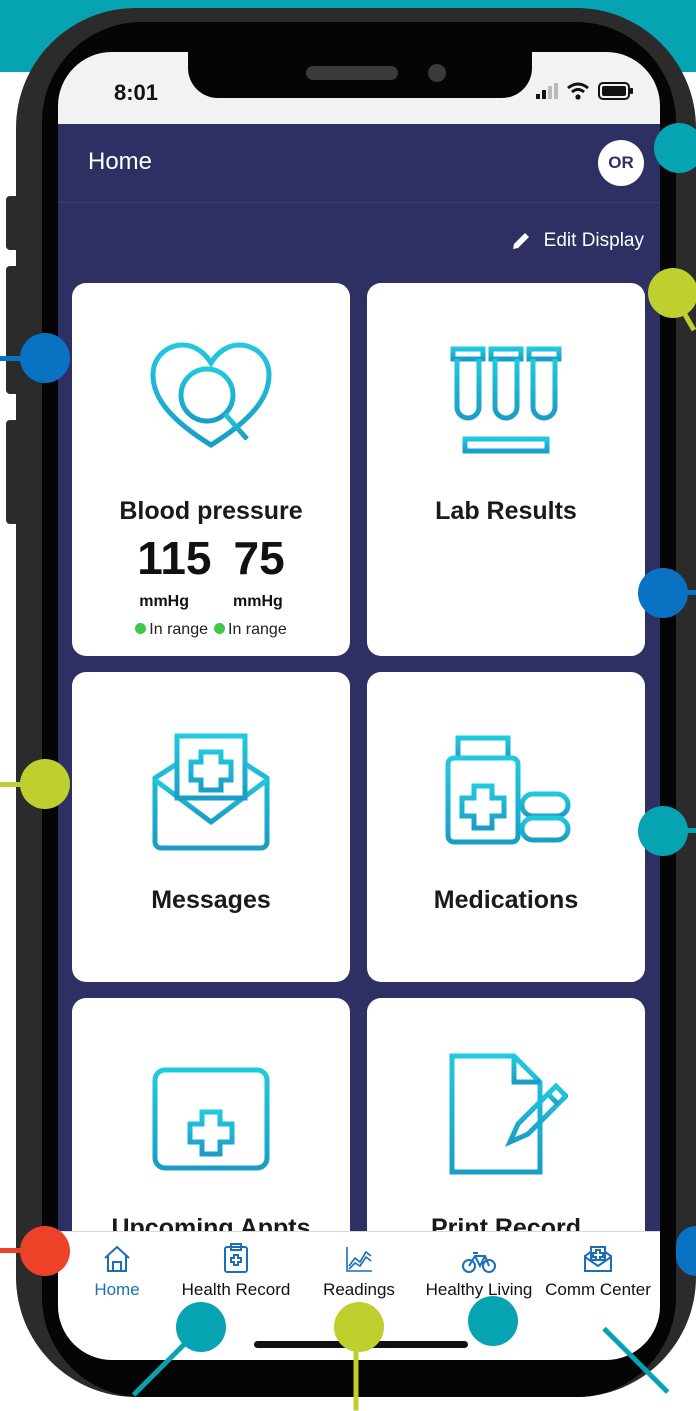 This screenshot has height=1411, width=696. Describe the element at coordinates (13, 223) in the screenshot. I see `mute-switch` at that location.